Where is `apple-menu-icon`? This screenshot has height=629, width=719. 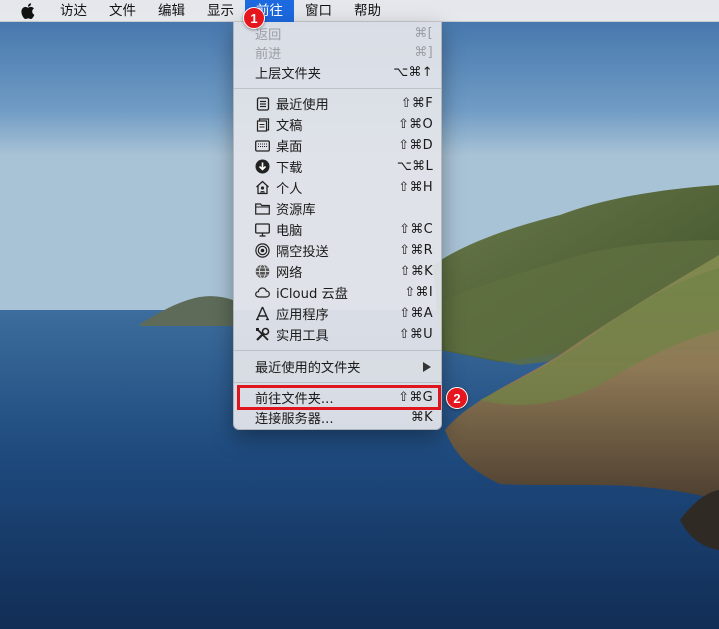 apple-menu-icon is located at coordinates (28, 11).